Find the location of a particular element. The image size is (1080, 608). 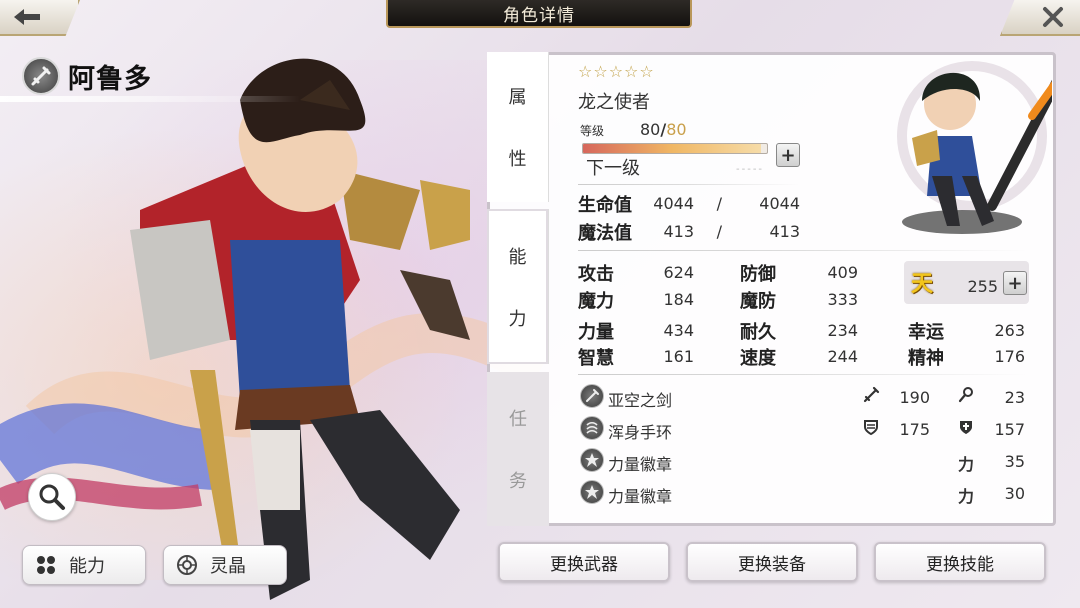

tab-ability-char2: 力 is located at coordinates (517, 319).